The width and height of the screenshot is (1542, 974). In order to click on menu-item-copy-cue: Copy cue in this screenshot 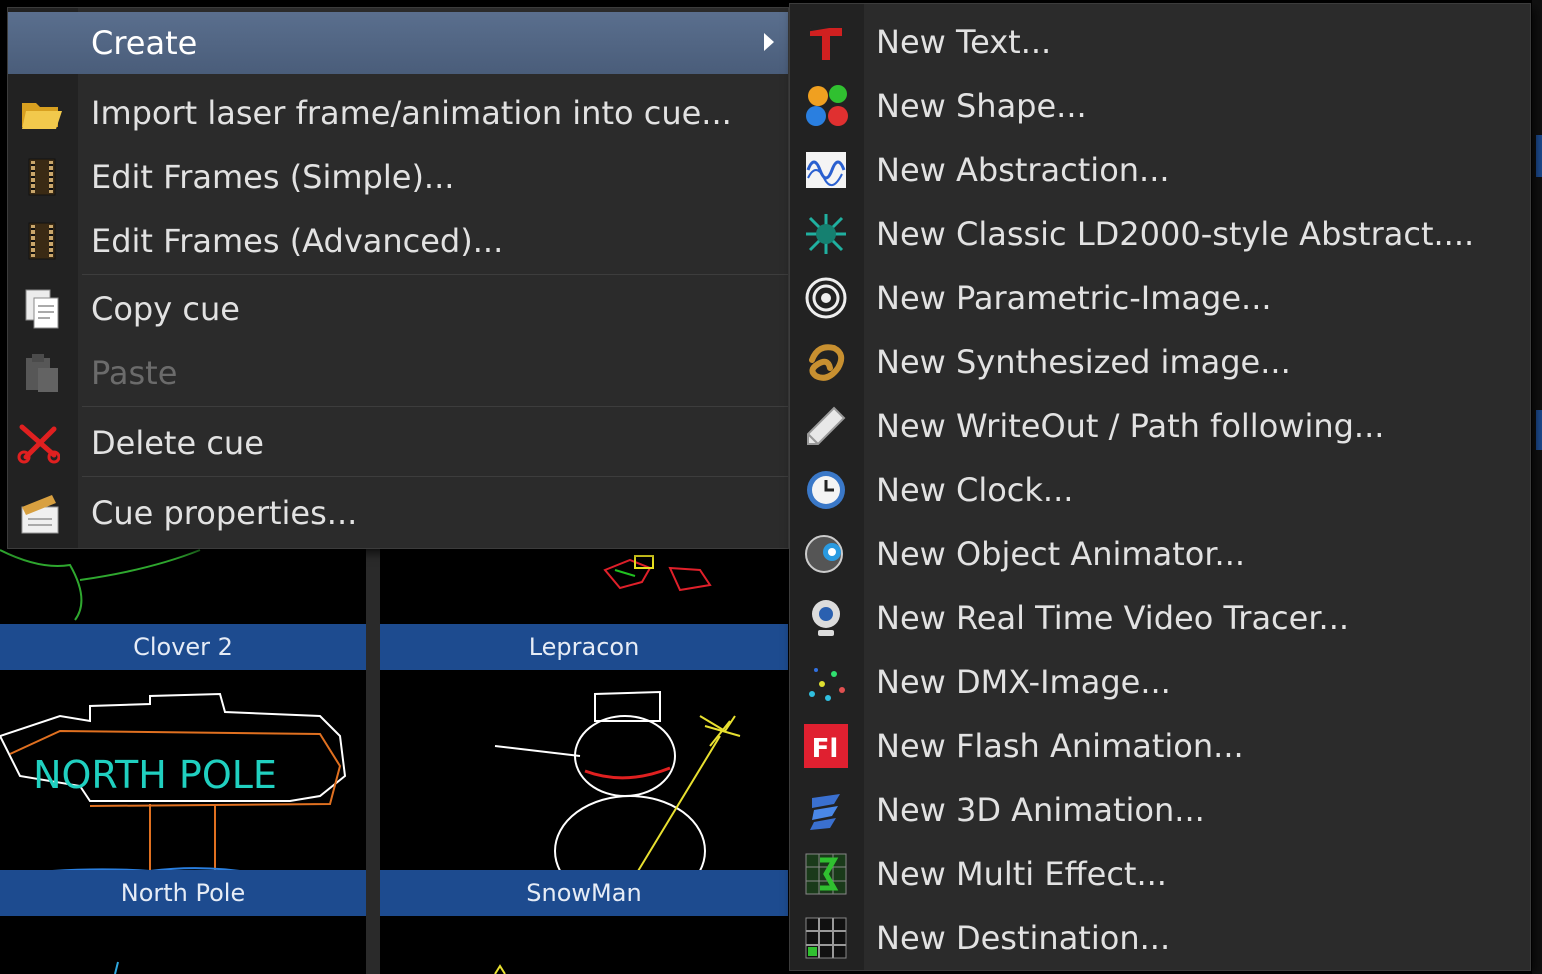, I will do `click(398, 309)`.